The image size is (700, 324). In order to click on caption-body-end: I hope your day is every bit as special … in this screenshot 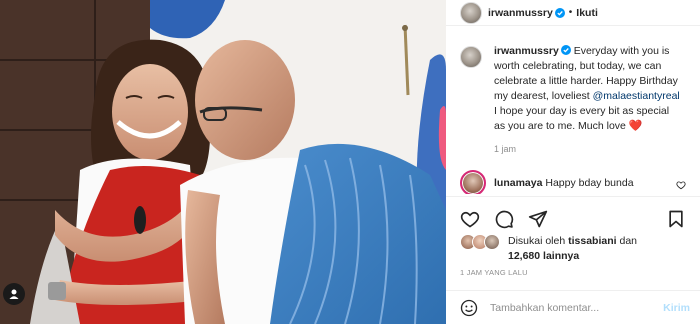, I will do `click(582, 118)`.